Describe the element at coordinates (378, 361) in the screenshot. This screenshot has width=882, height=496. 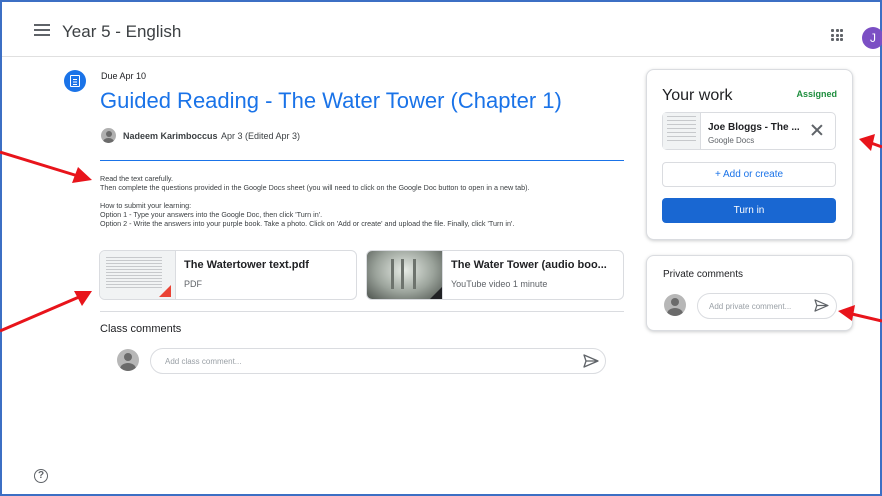
I see `class-comment-input` at that location.